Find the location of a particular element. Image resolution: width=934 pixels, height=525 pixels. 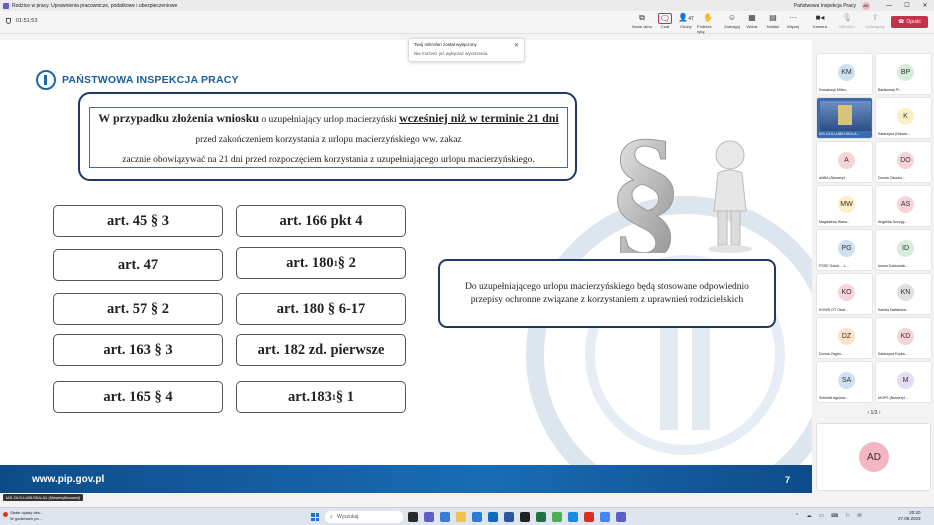

task-view-icon is located at coordinates (413, 517).